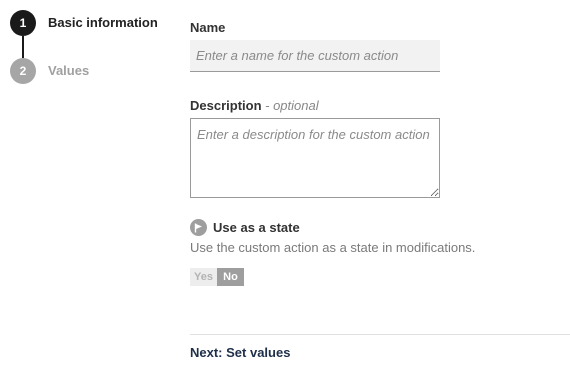 The height and width of the screenshot is (368, 570). Describe the element at coordinates (315, 158) in the screenshot. I see `description-textarea` at that location.